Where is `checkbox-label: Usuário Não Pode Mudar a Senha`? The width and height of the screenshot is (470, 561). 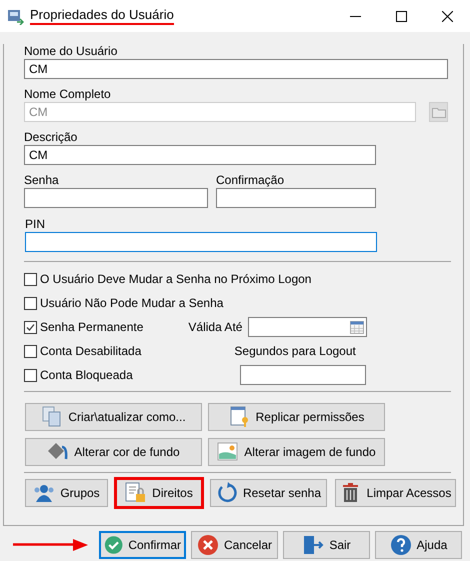 checkbox-label: Usuário Não Pode Mudar a Senha is located at coordinates (132, 303).